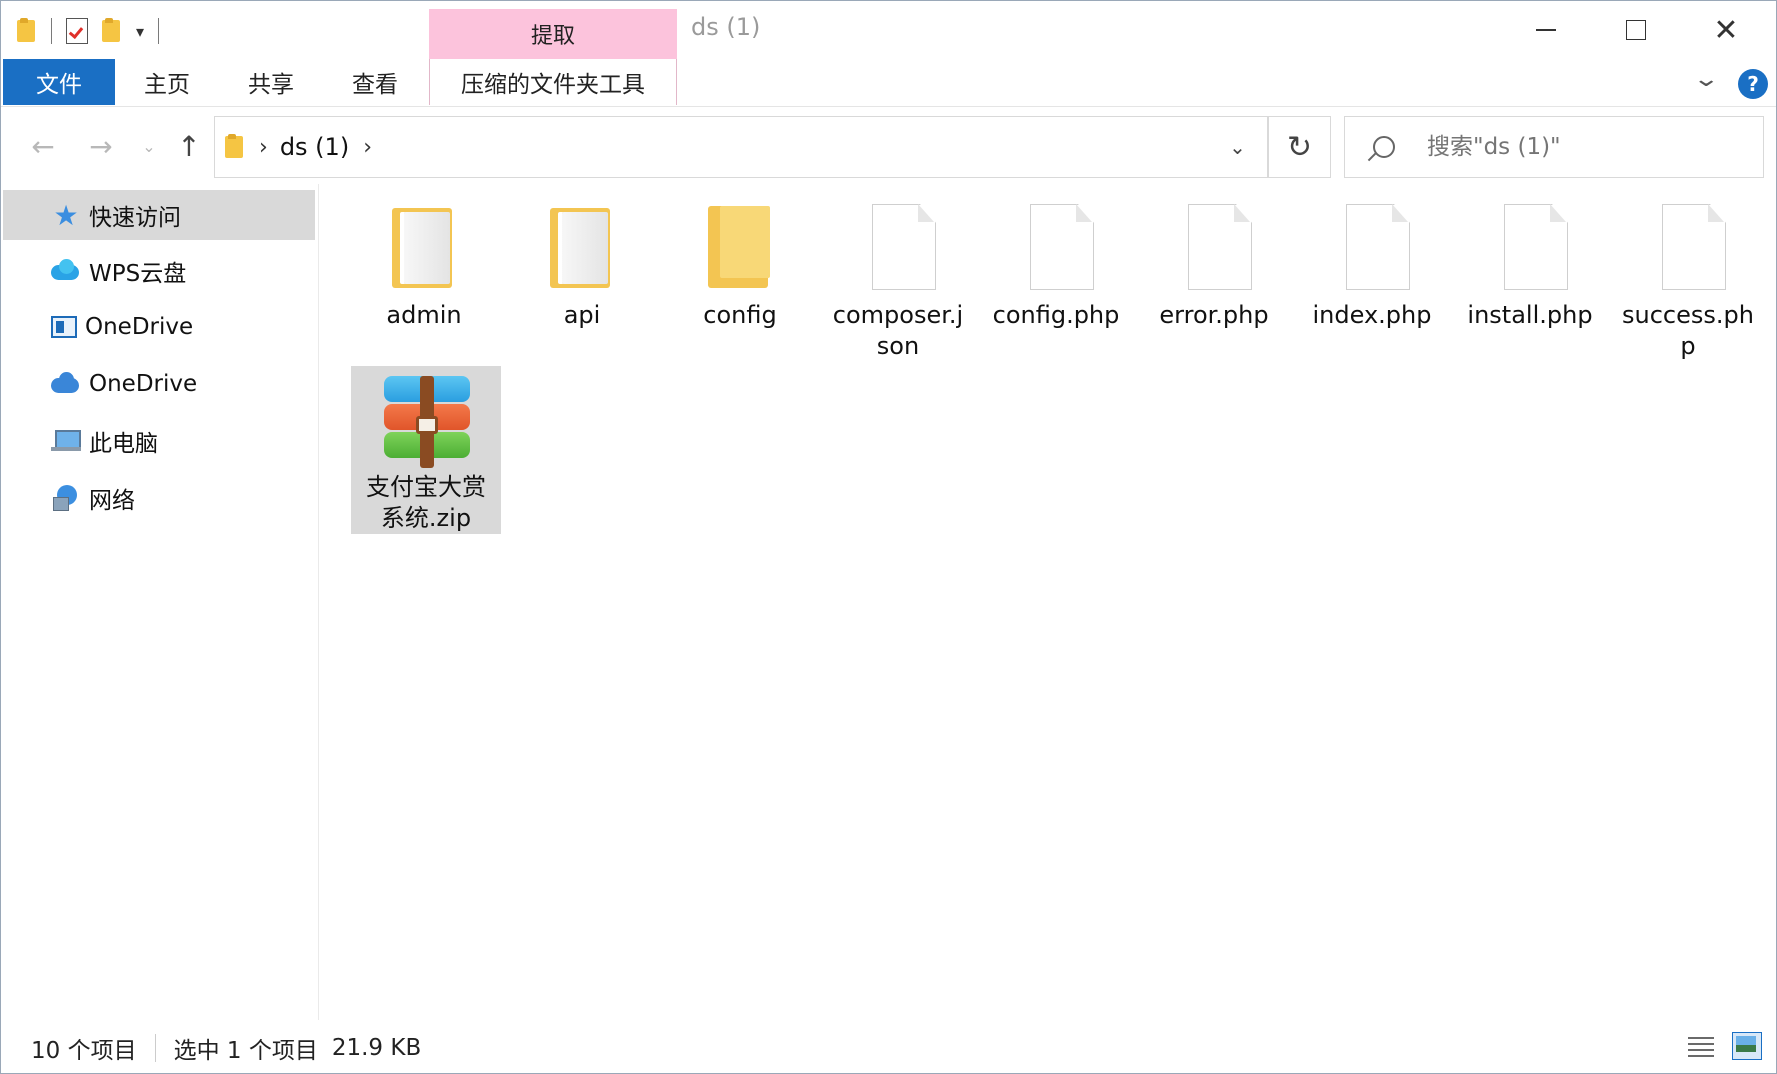 This screenshot has height=1074, width=1777. I want to click on file-name: composer.json, so click(898, 330).